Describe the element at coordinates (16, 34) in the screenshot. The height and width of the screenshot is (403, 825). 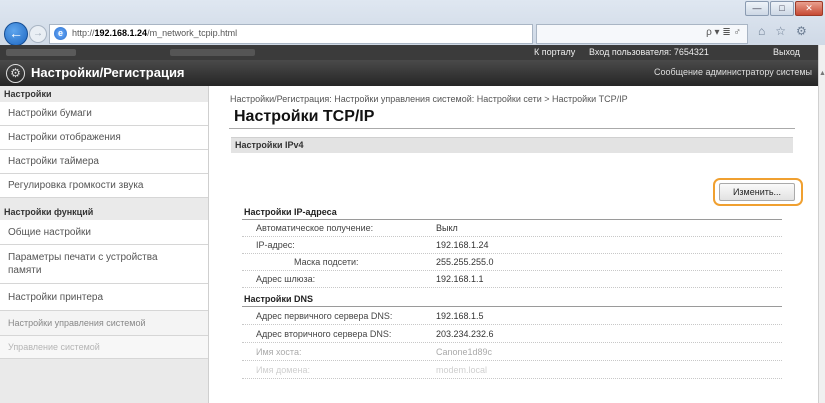
I see `back-arrow-icon: ←` at that location.